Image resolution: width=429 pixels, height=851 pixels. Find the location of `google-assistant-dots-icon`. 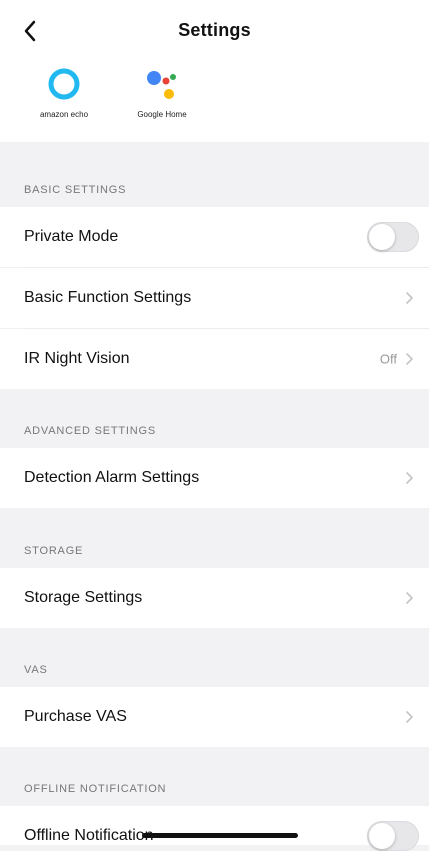

google-assistant-dots-icon is located at coordinates (161, 85).